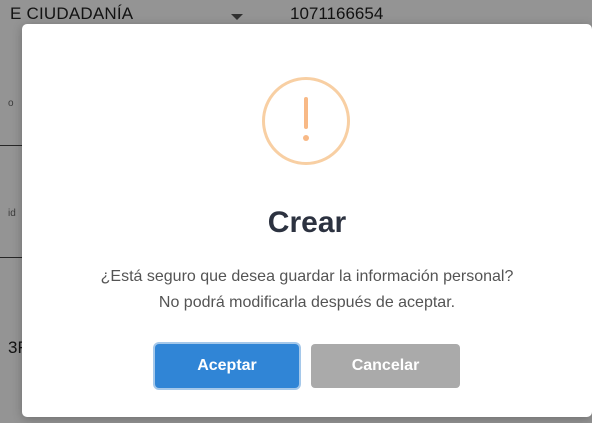  I want to click on warning-icon, so click(306, 121).